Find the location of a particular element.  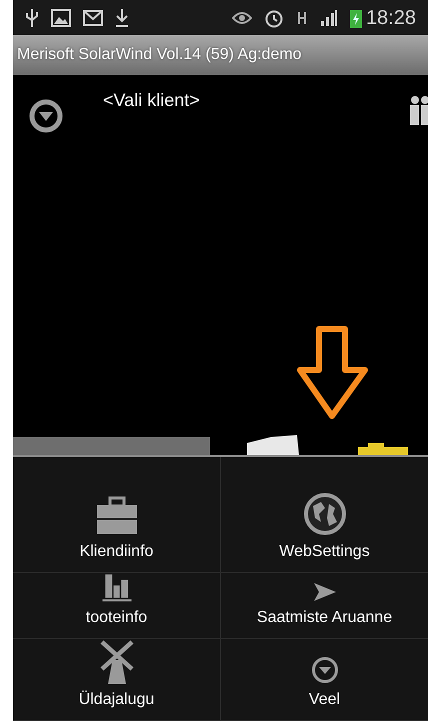

menu-item: WebSettings is located at coordinates (324, 514).